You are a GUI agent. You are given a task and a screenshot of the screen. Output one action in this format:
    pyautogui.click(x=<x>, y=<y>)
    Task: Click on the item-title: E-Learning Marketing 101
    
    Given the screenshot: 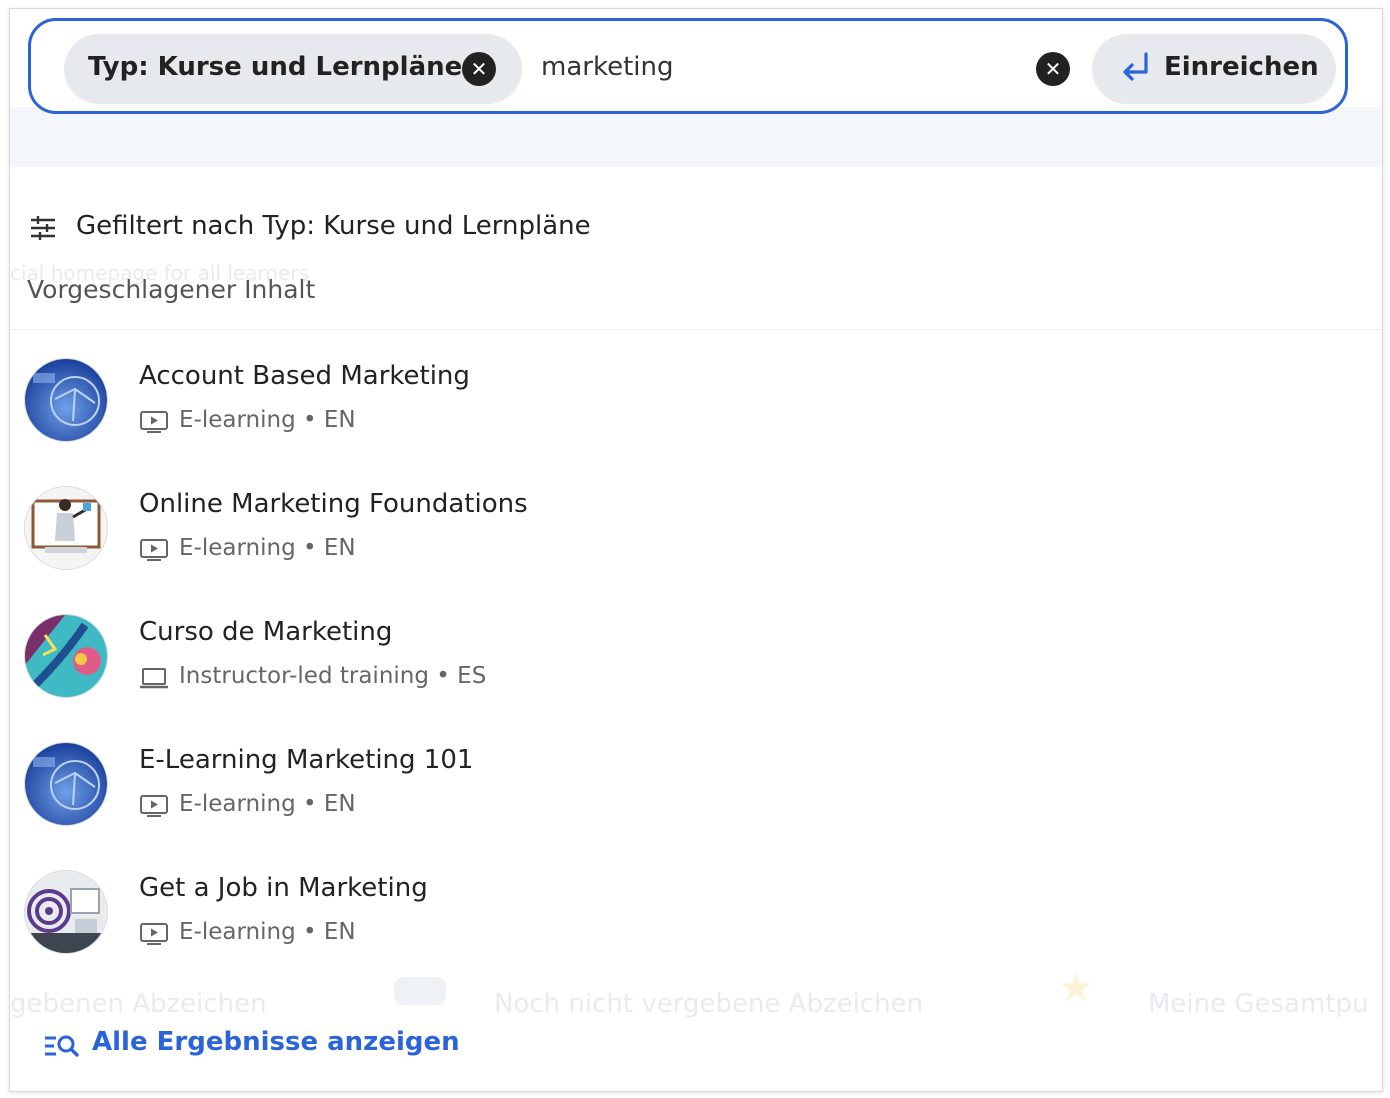 What is the action you would take?
    pyautogui.click(x=306, y=760)
    